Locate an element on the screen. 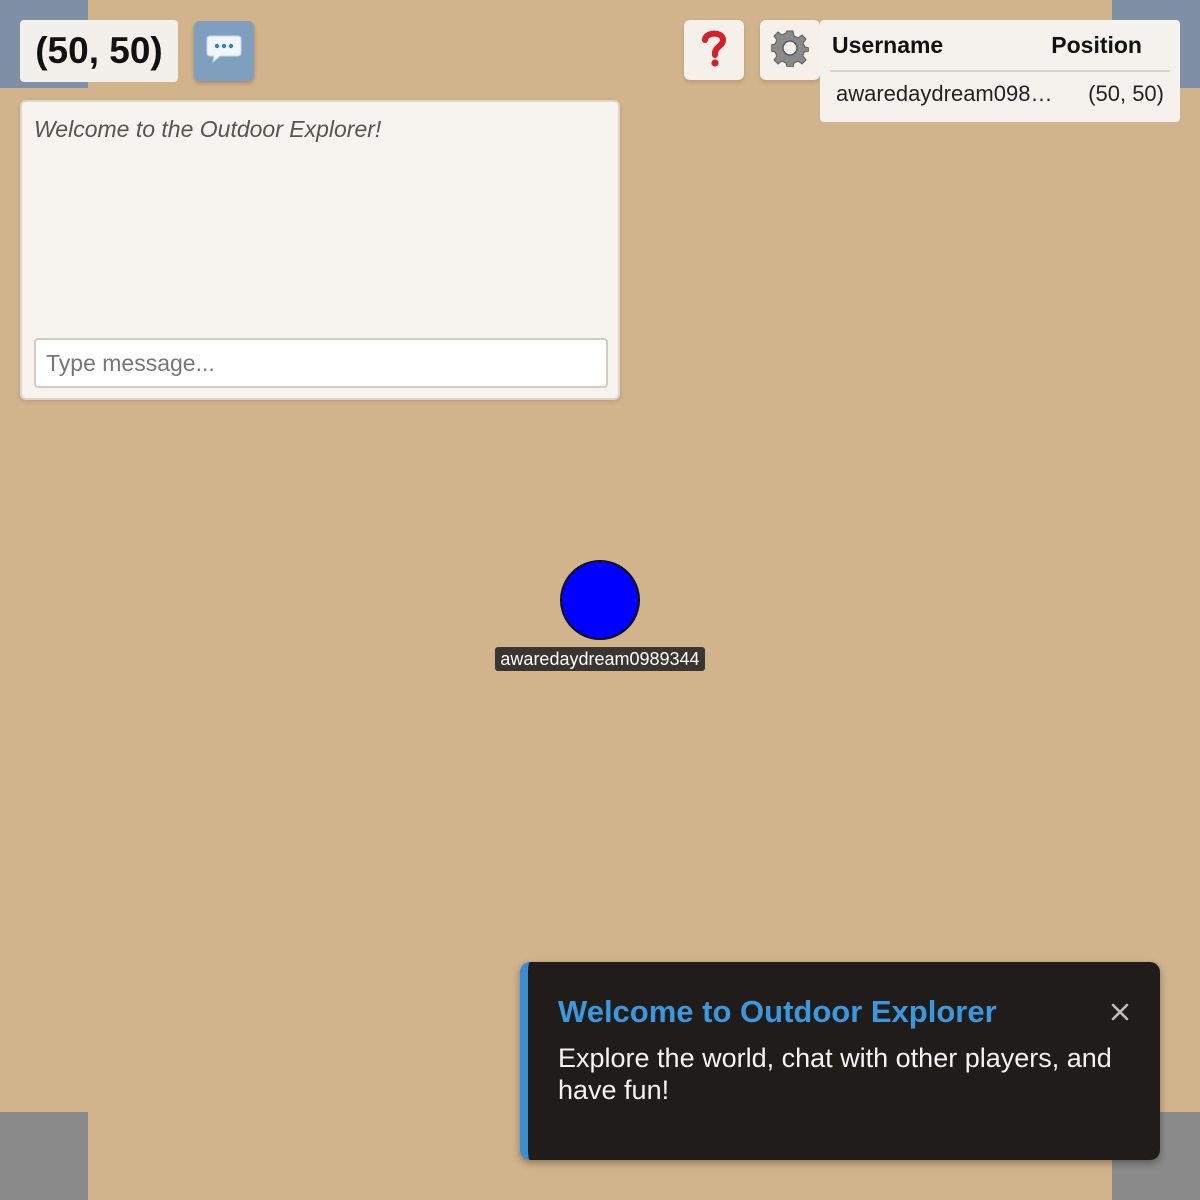  chat-message-input is located at coordinates (321, 363).